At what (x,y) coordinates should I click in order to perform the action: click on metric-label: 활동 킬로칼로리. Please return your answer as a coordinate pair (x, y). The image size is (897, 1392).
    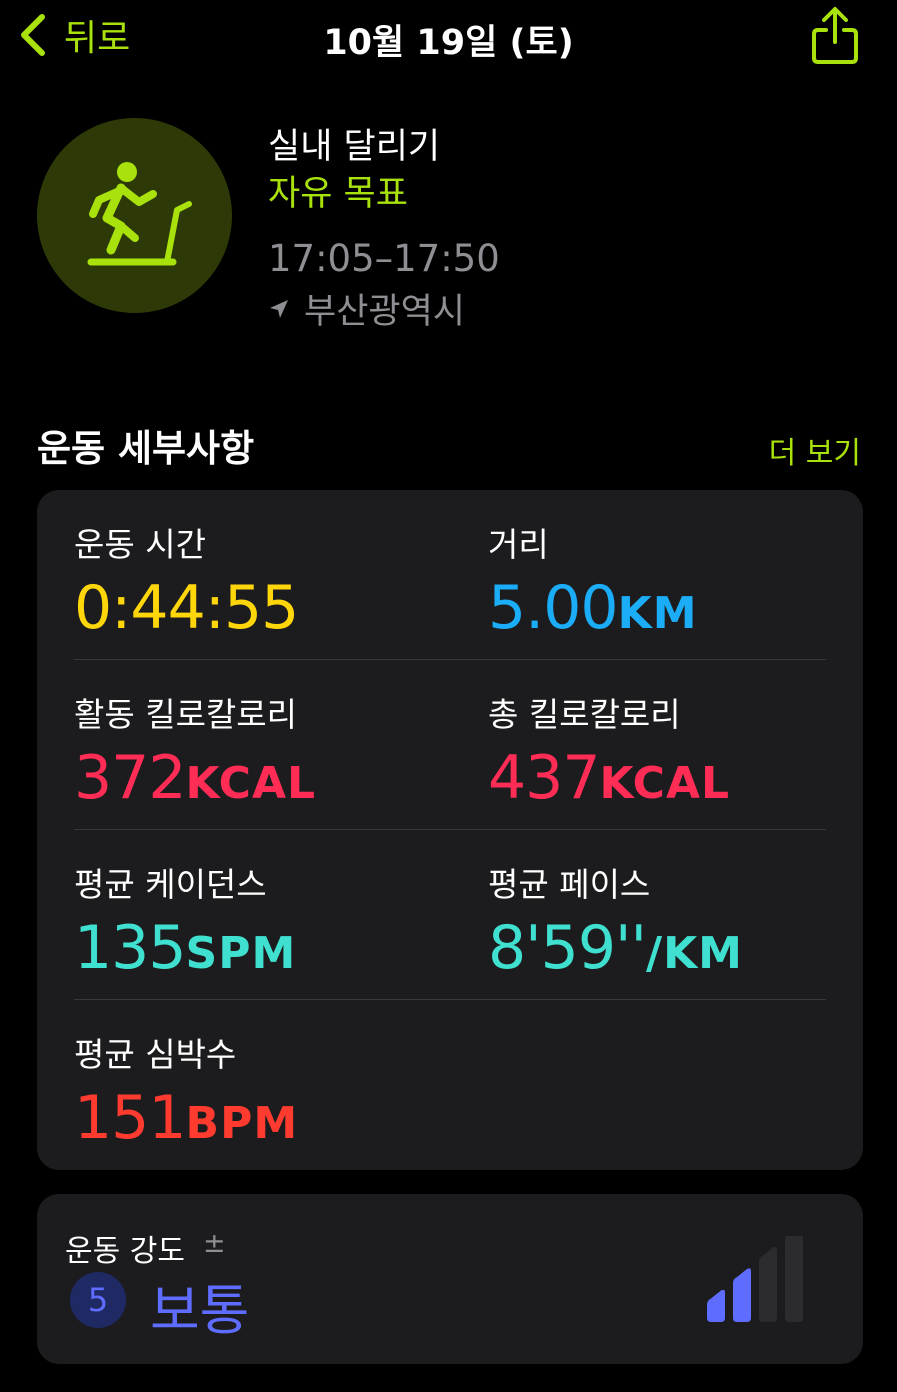
    Looking at the image, I should click on (186, 714).